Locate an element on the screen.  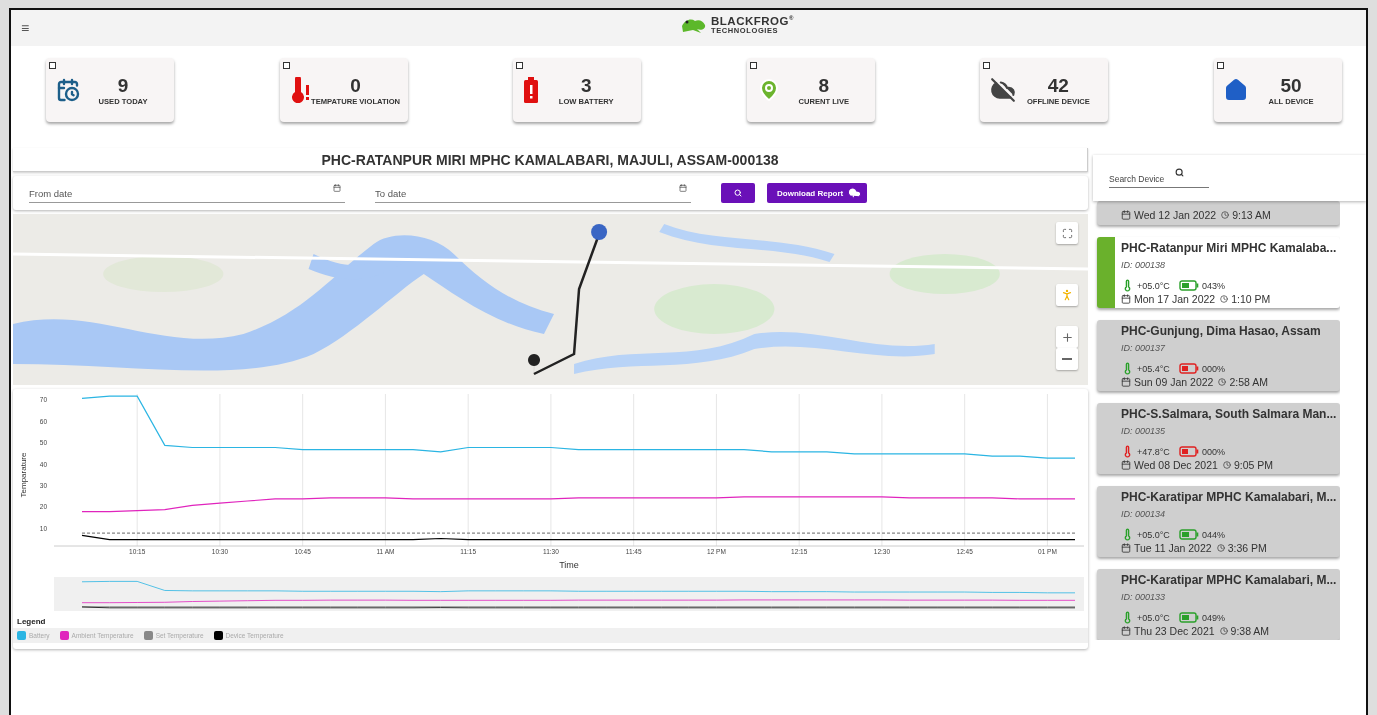
device-card: PHC-Gunjung, Dima Hasao, Assam ID: 000137 +05.4°C 000% Sun 09 Jan 2022 2:58 AM is located at coordinates (1218, 355).